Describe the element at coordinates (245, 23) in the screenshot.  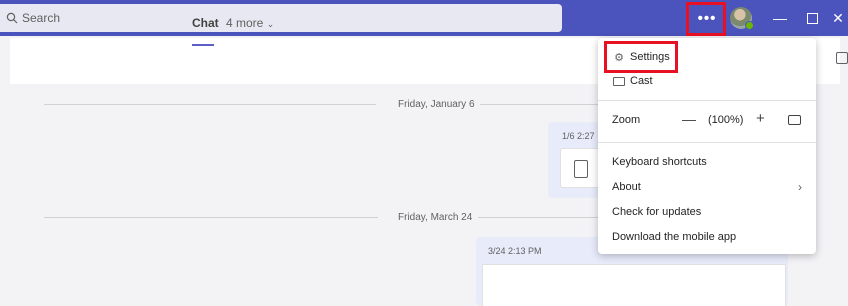
I see `tab-more-label: 4 more` at that location.